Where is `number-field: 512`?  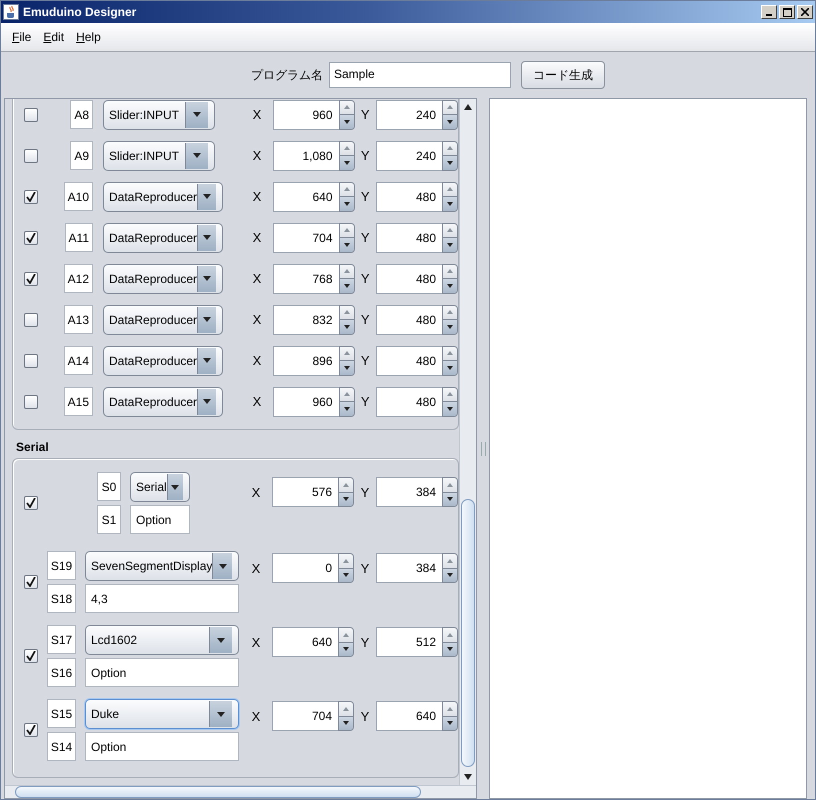 number-field: 512 is located at coordinates (409, 642).